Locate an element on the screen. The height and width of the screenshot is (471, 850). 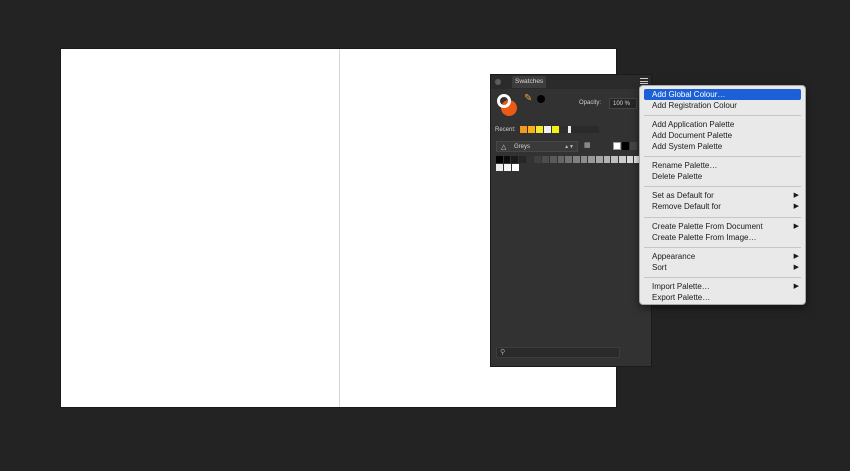
search-icon: ⚲ is located at coordinates (503, 352).